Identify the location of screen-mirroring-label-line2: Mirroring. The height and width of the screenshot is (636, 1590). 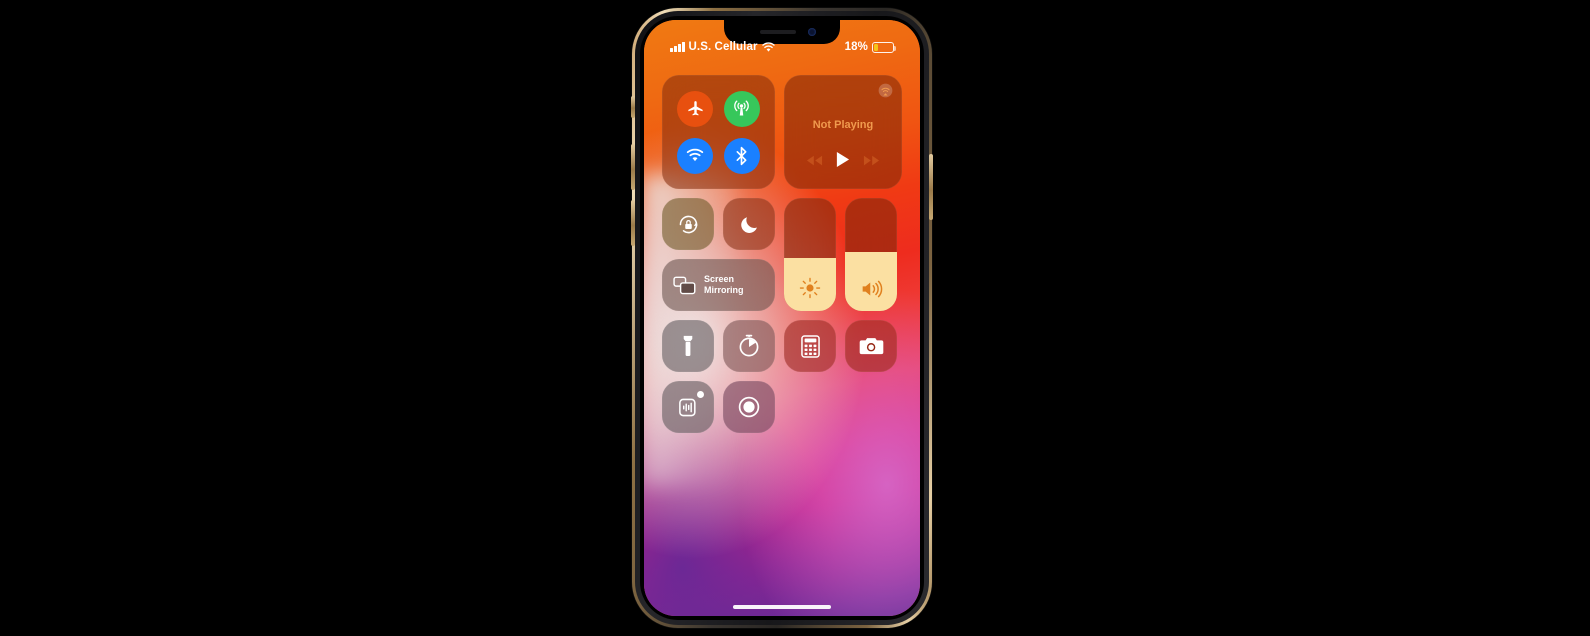
(724, 290).